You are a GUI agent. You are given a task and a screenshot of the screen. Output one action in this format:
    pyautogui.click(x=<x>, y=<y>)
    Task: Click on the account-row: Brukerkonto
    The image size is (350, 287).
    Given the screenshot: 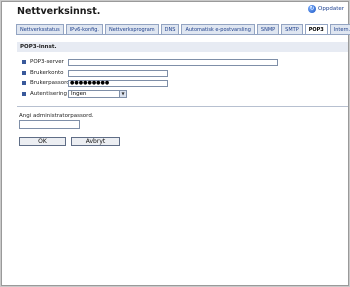 What is the action you would take?
    pyautogui.click(x=95, y=73)
    